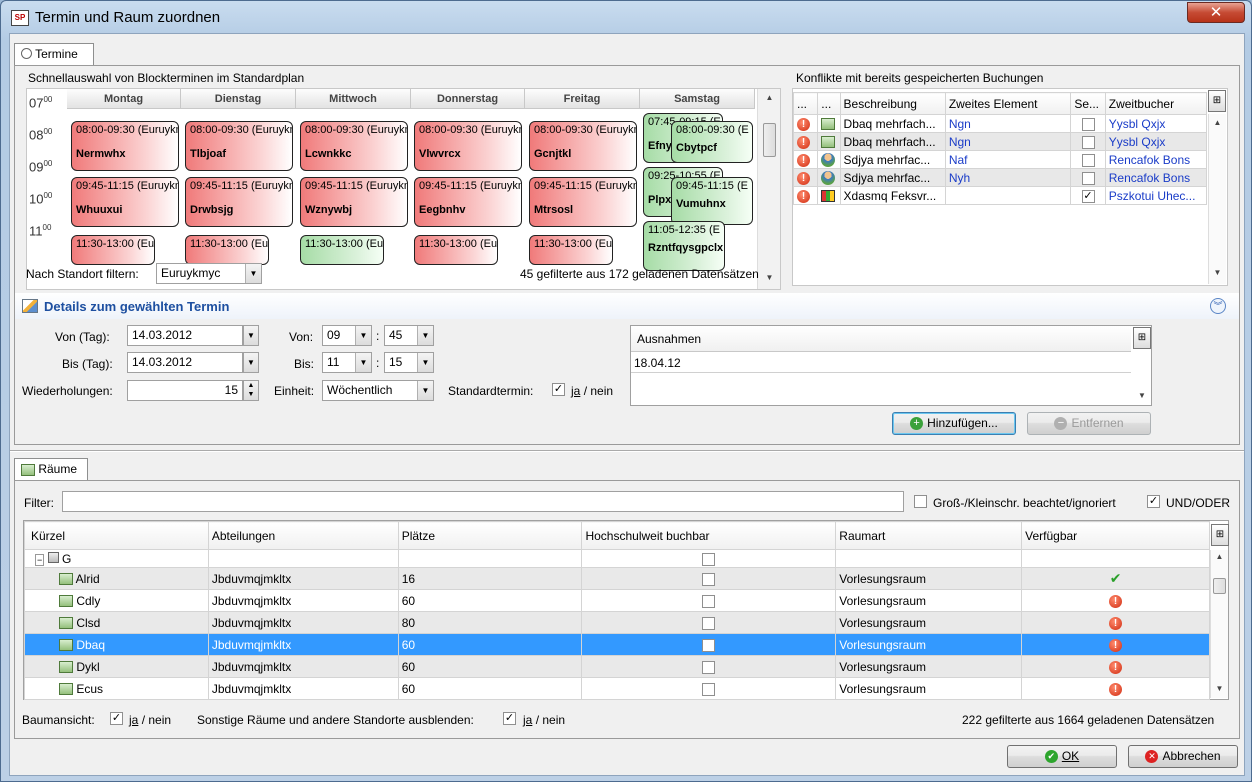  I want to click on abbrechen-button: ✕ Abbrechen, so click(1183, 756).